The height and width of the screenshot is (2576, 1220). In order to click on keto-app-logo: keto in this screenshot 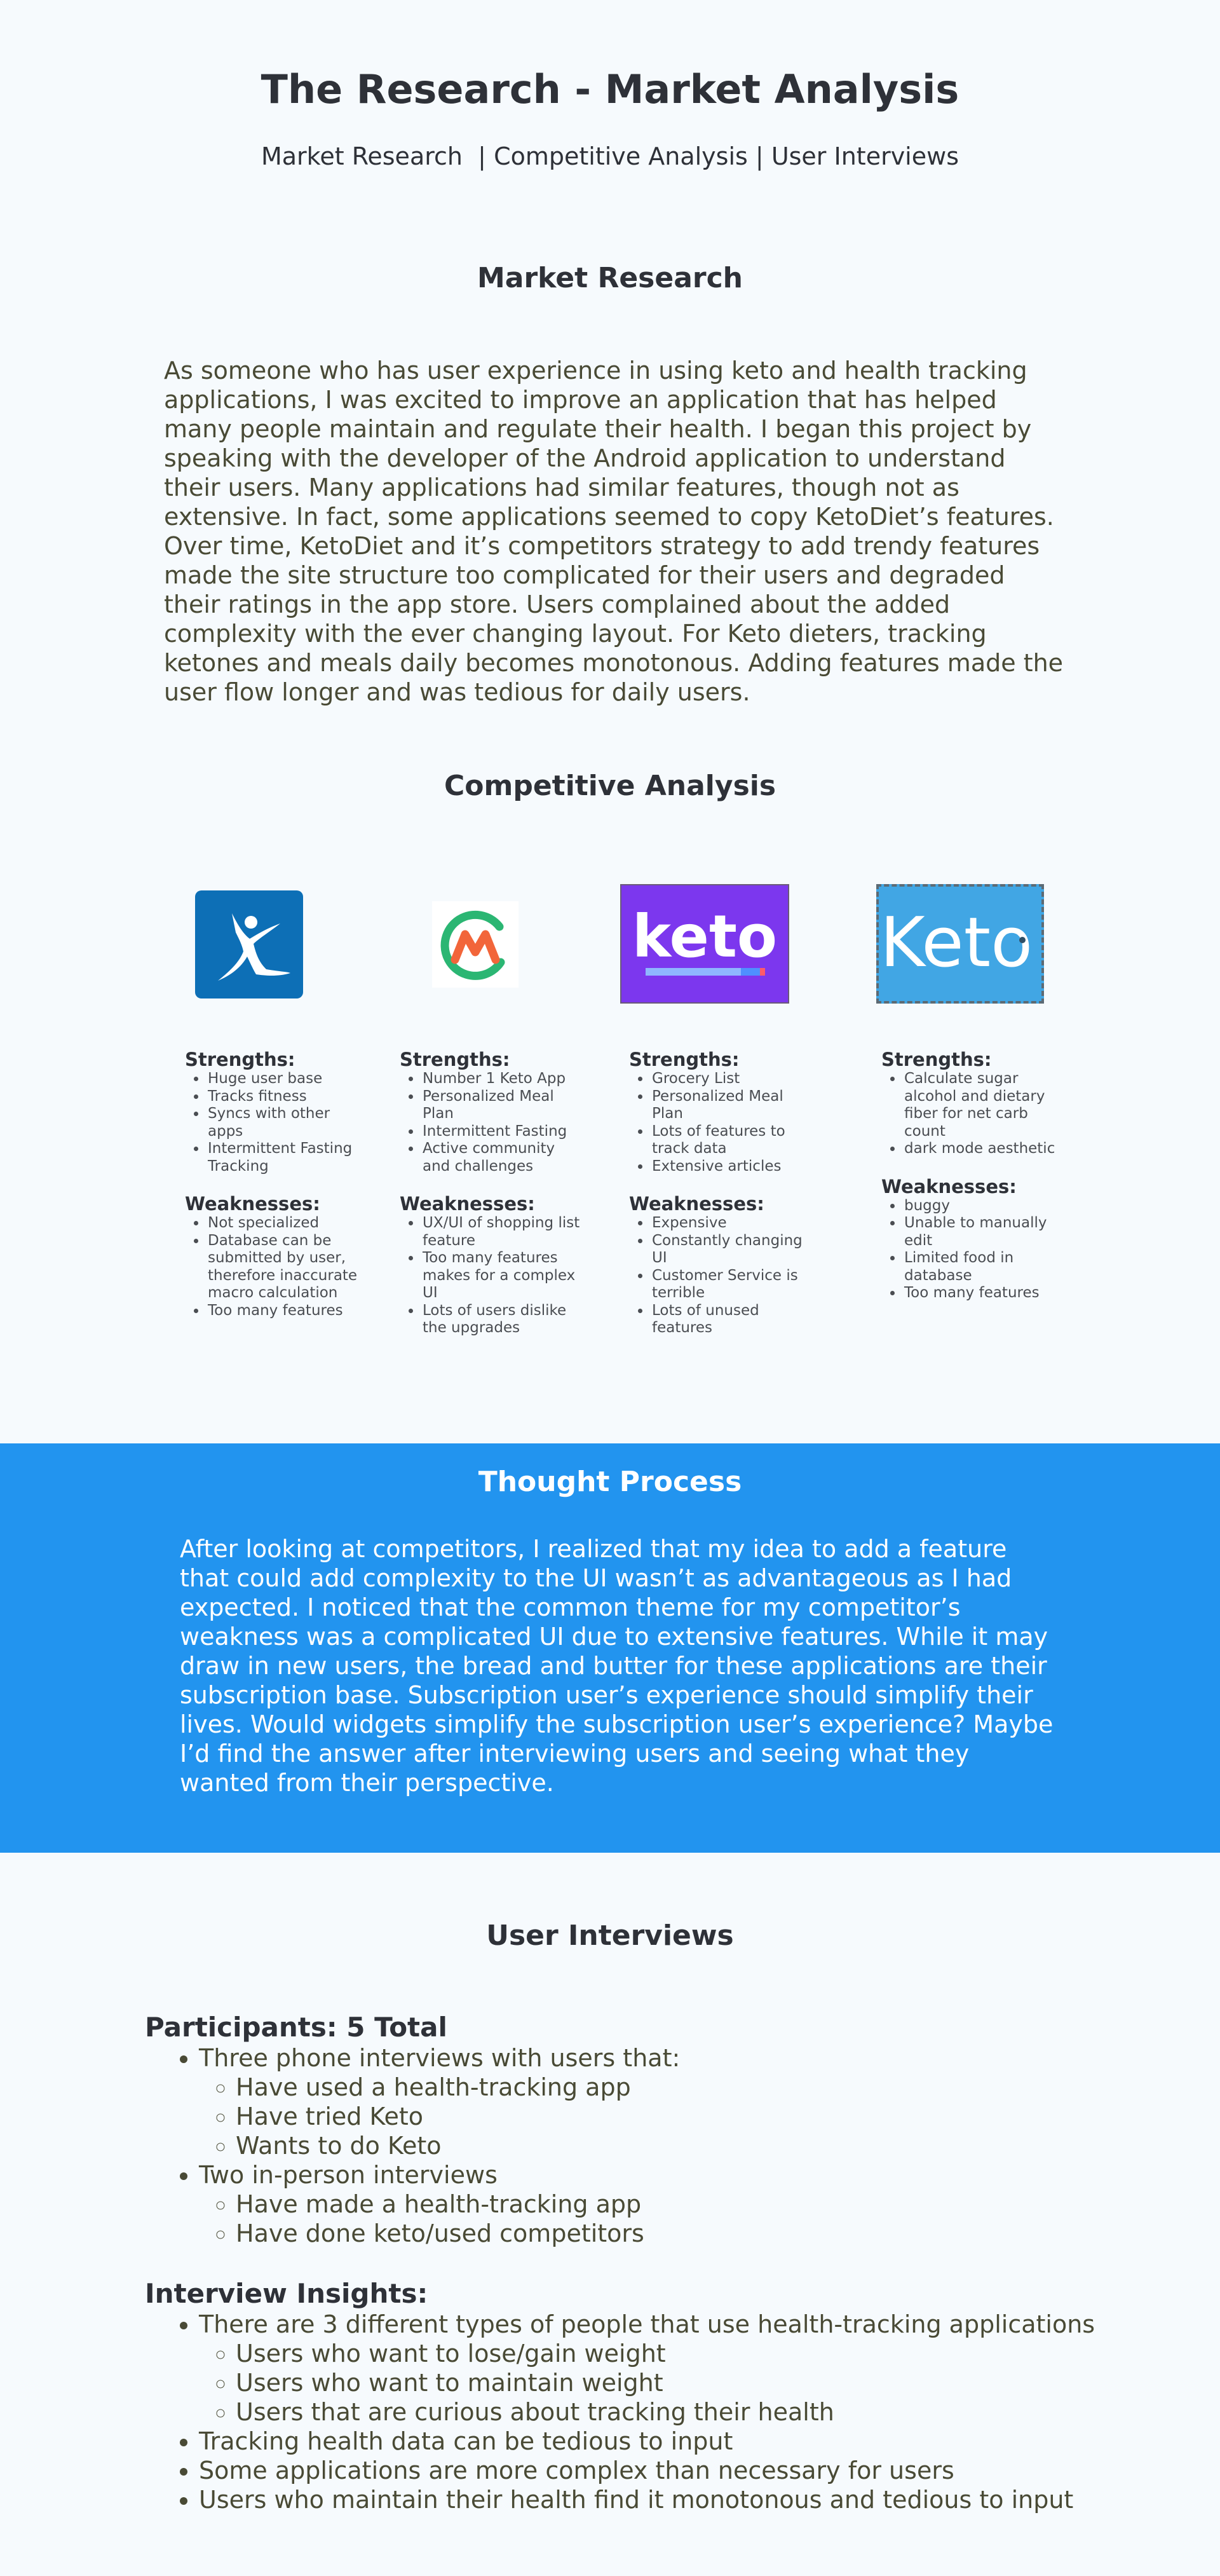, I will do `click(704, 944)`.